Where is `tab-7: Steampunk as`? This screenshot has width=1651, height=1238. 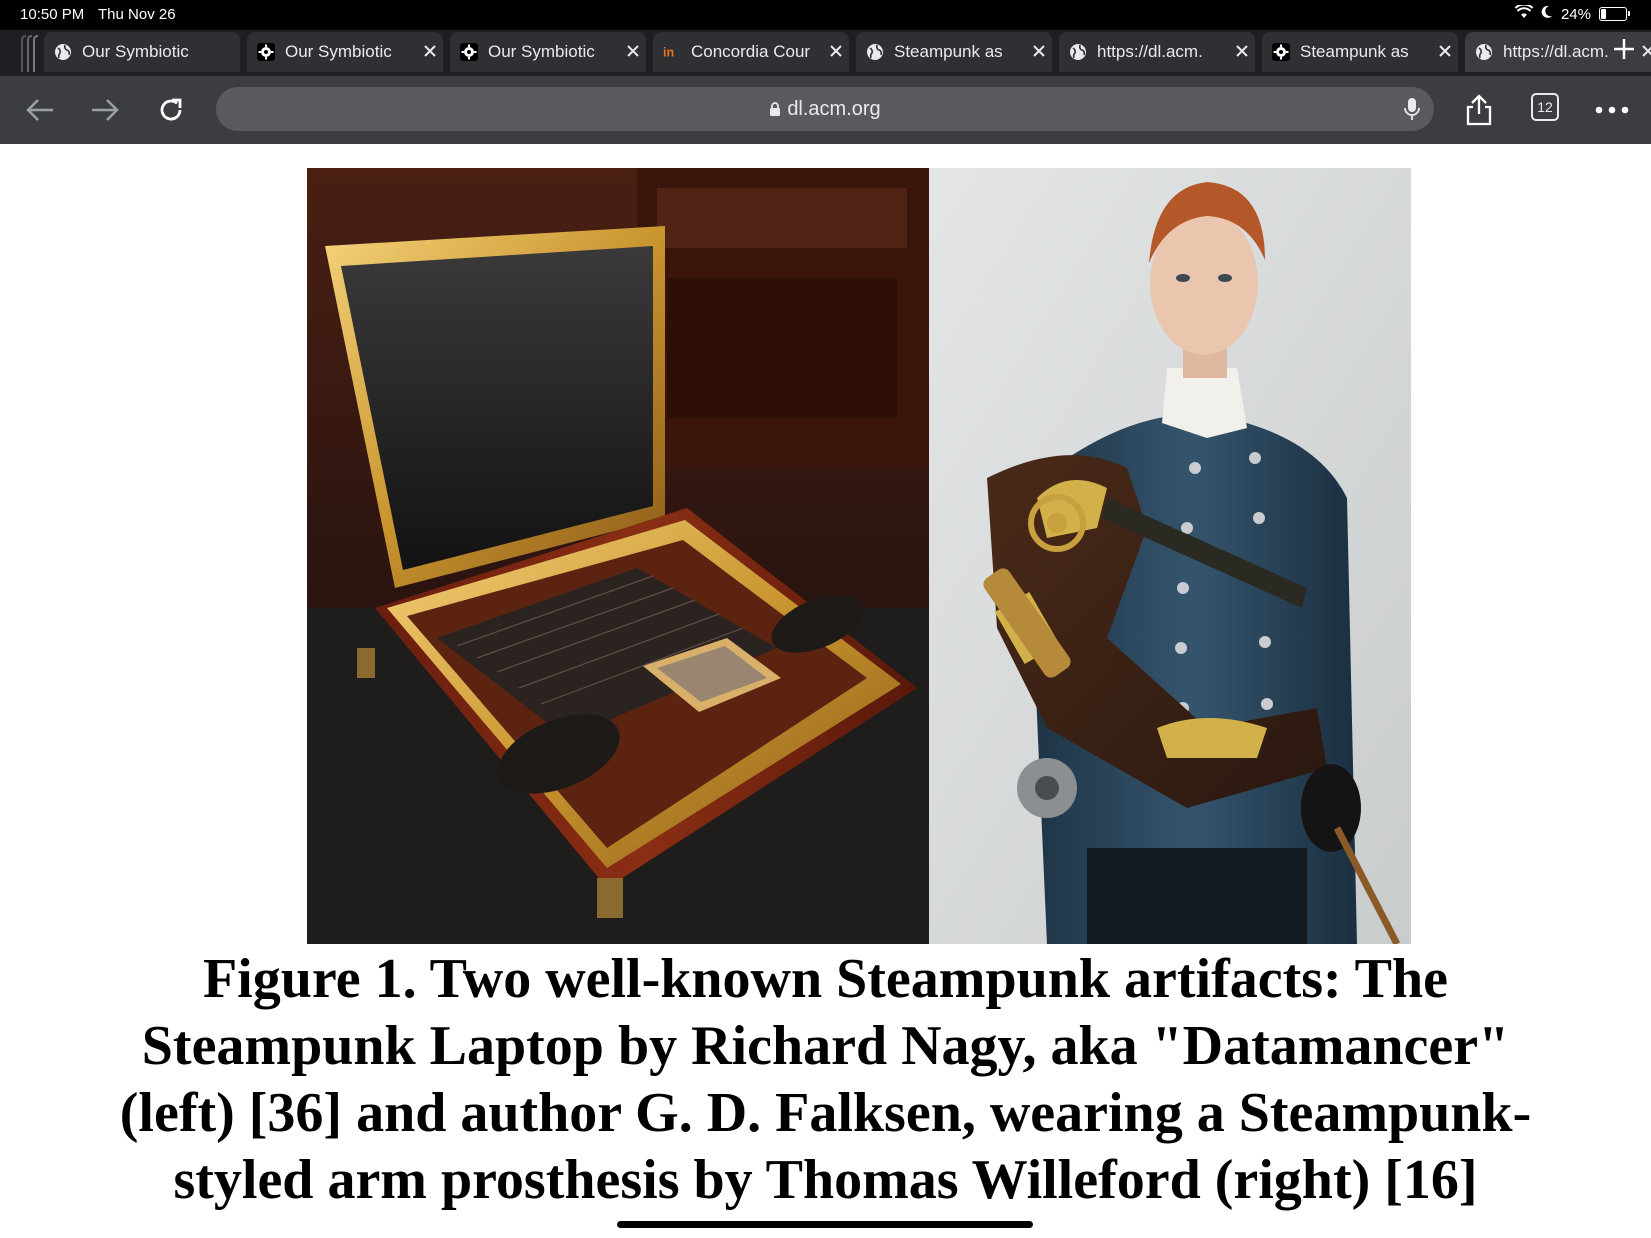 tab-7: Steampunk as is located at coordinates (1360, 52).